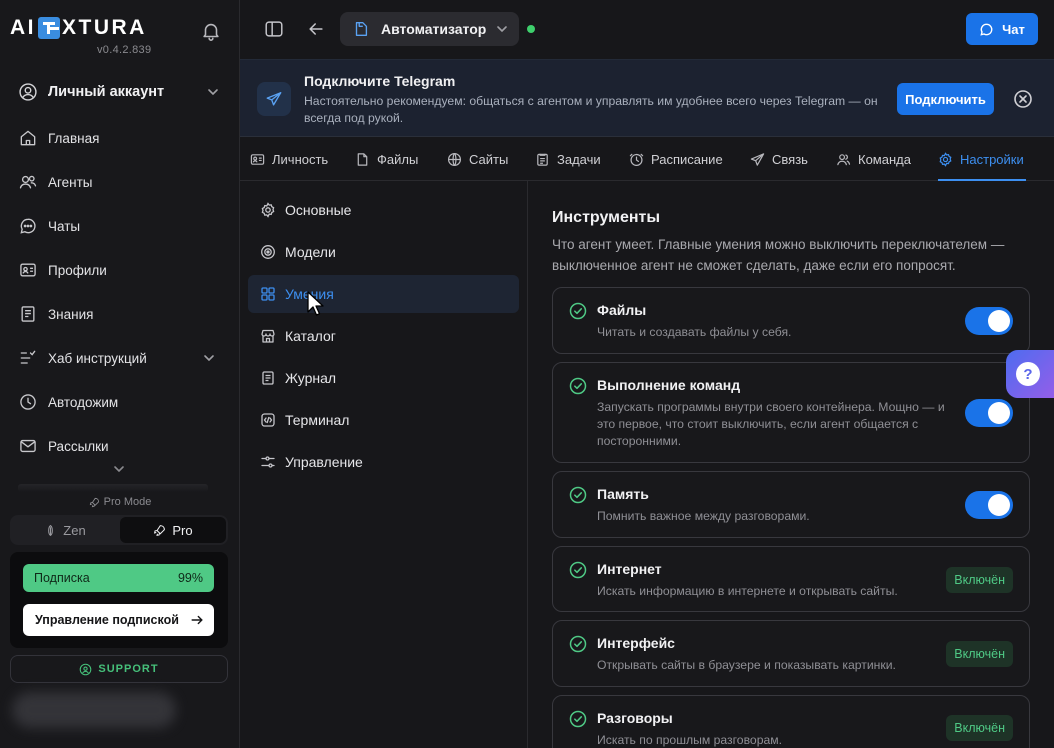 This screenshot has width=1054, height=748. I want to click on settings-nav-management: Управление, so click(383, 462).